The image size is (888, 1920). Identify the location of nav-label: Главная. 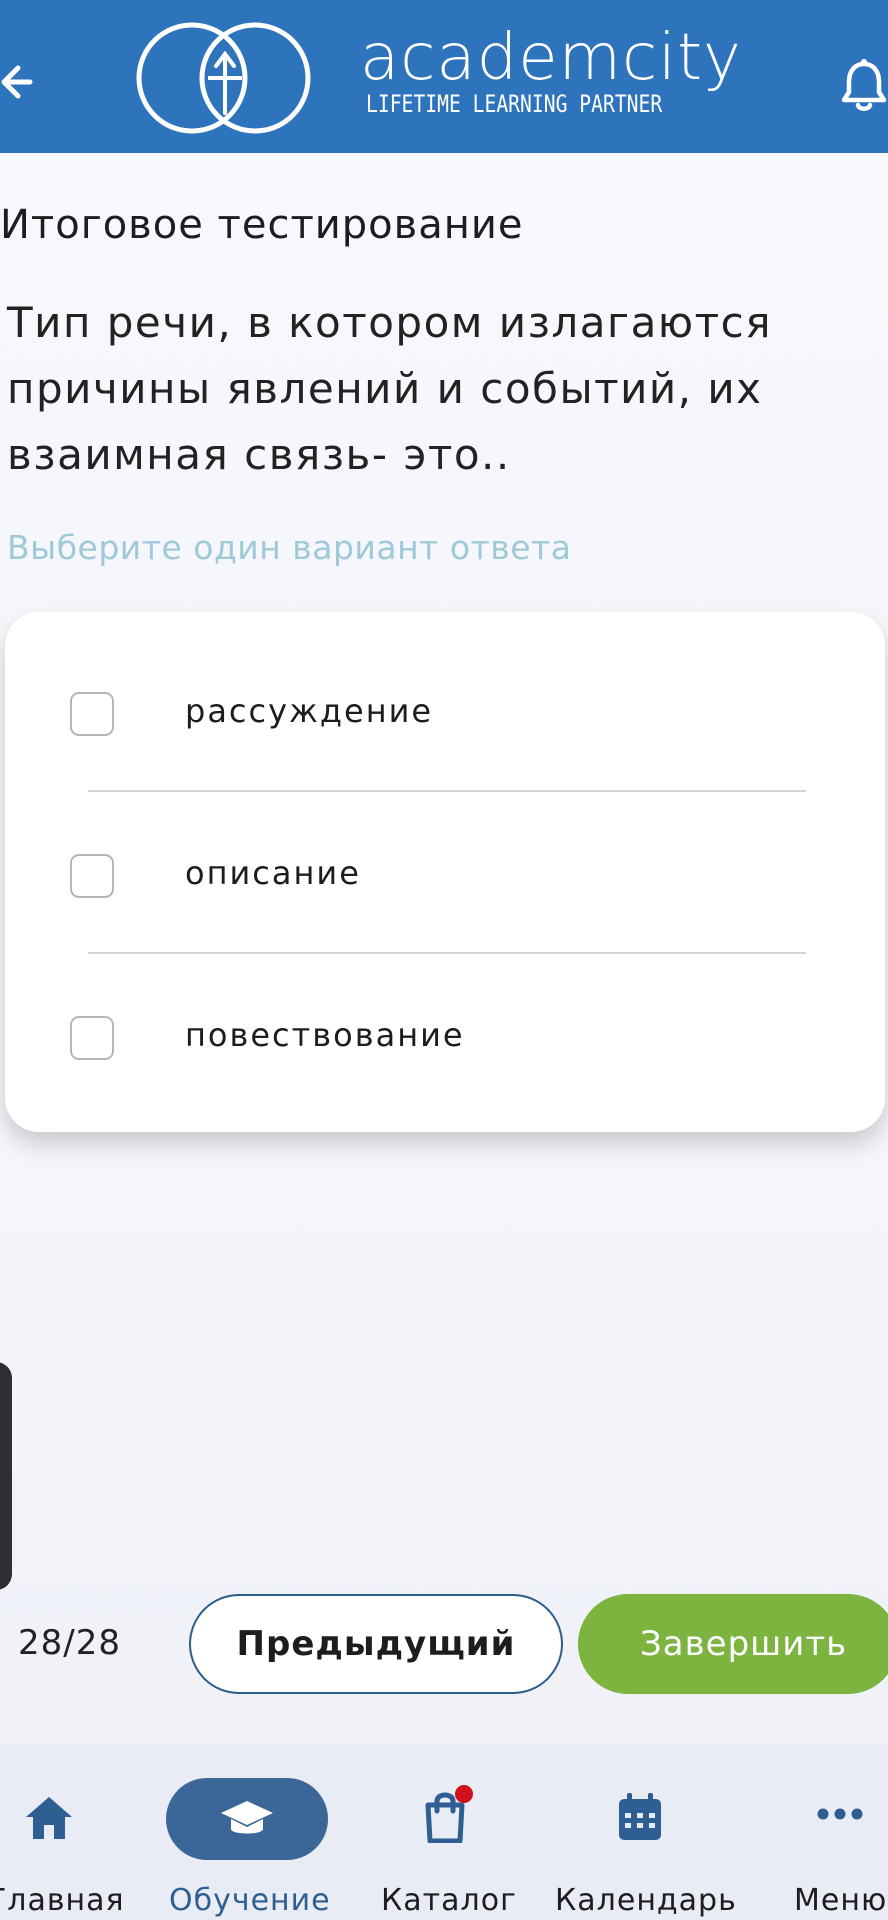
(62, 1900).